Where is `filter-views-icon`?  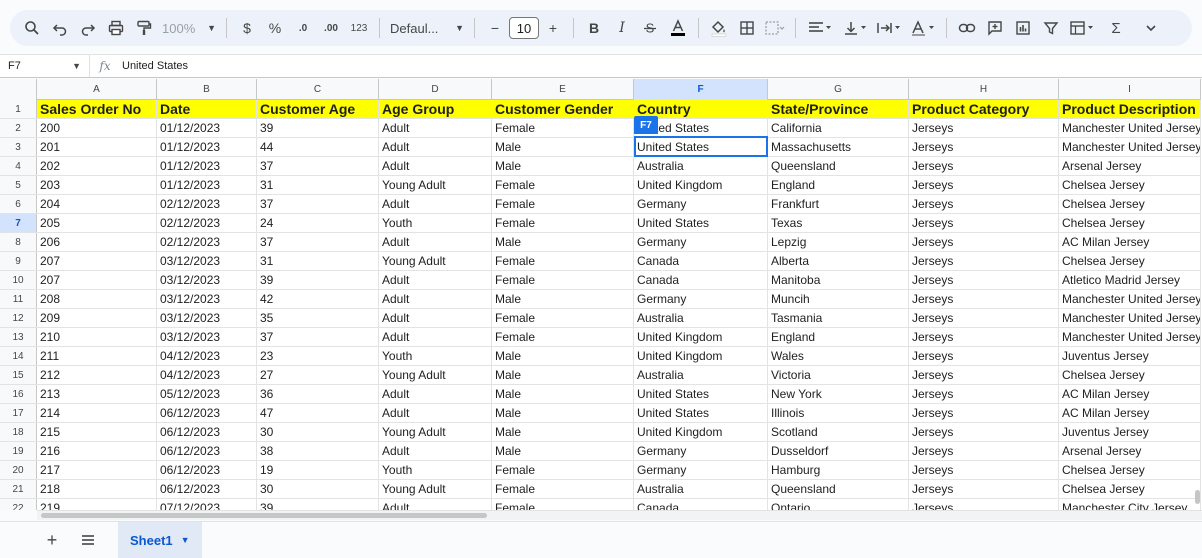
filter-views-icon is located at coordinates (1082, 28).